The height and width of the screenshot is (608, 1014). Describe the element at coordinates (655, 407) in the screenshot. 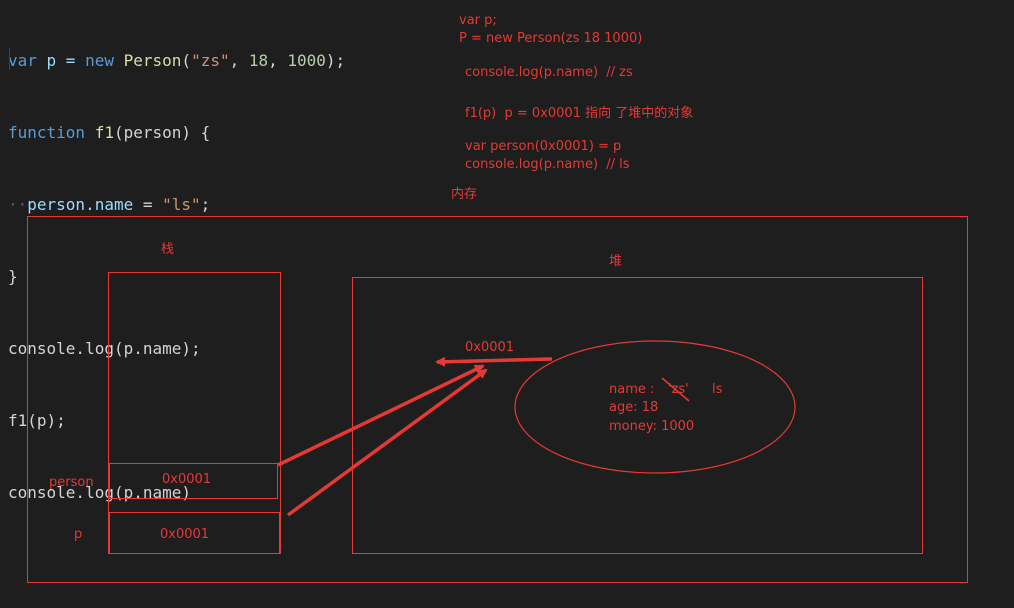

I see `heap-object-ellipse` at that location.